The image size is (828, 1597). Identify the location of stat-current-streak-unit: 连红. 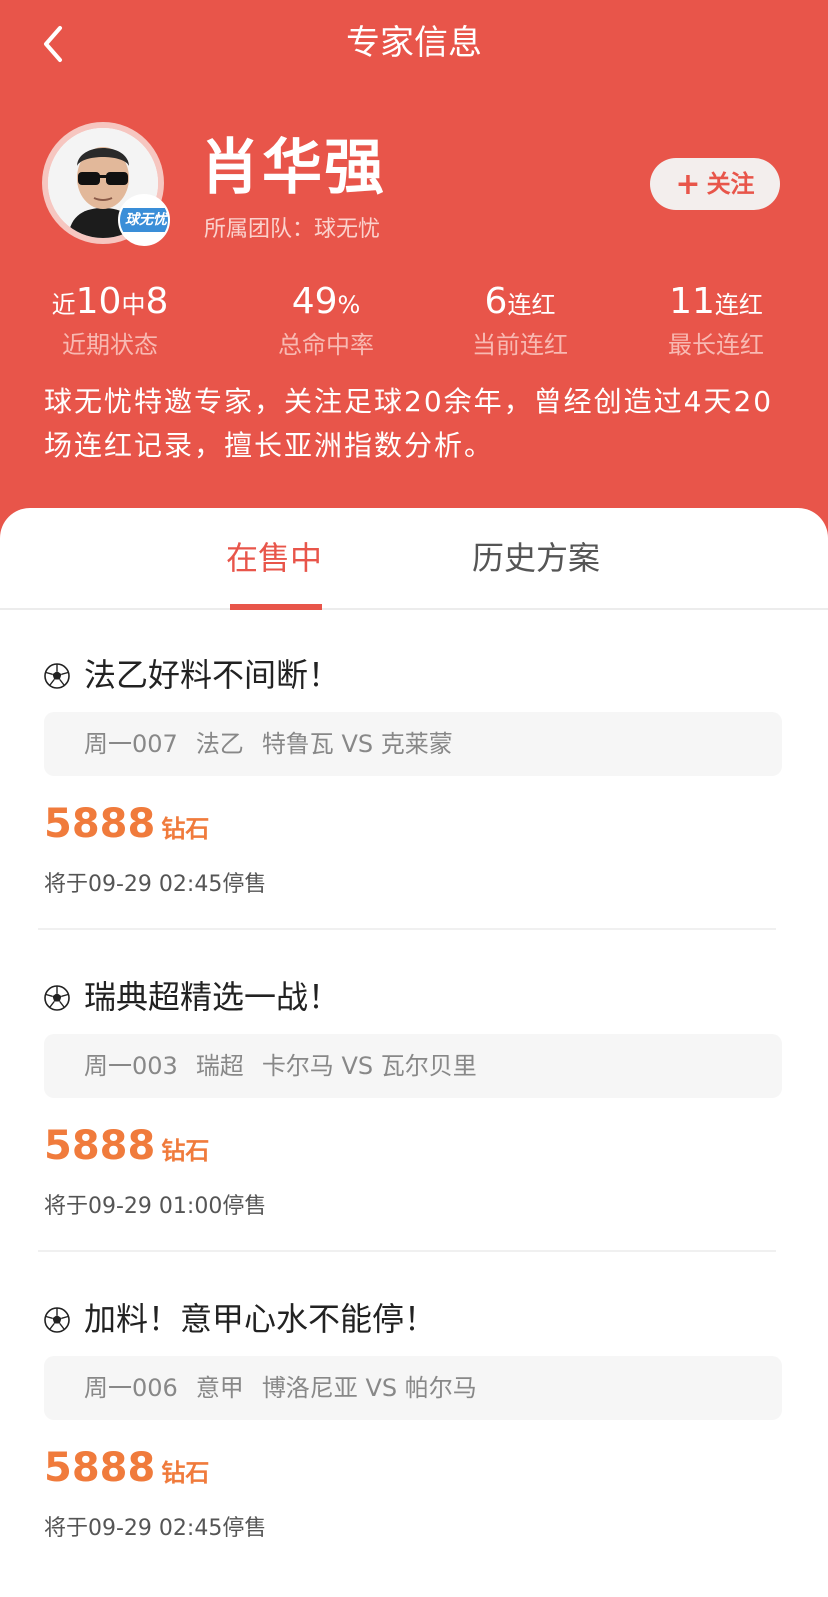
(531, 305).